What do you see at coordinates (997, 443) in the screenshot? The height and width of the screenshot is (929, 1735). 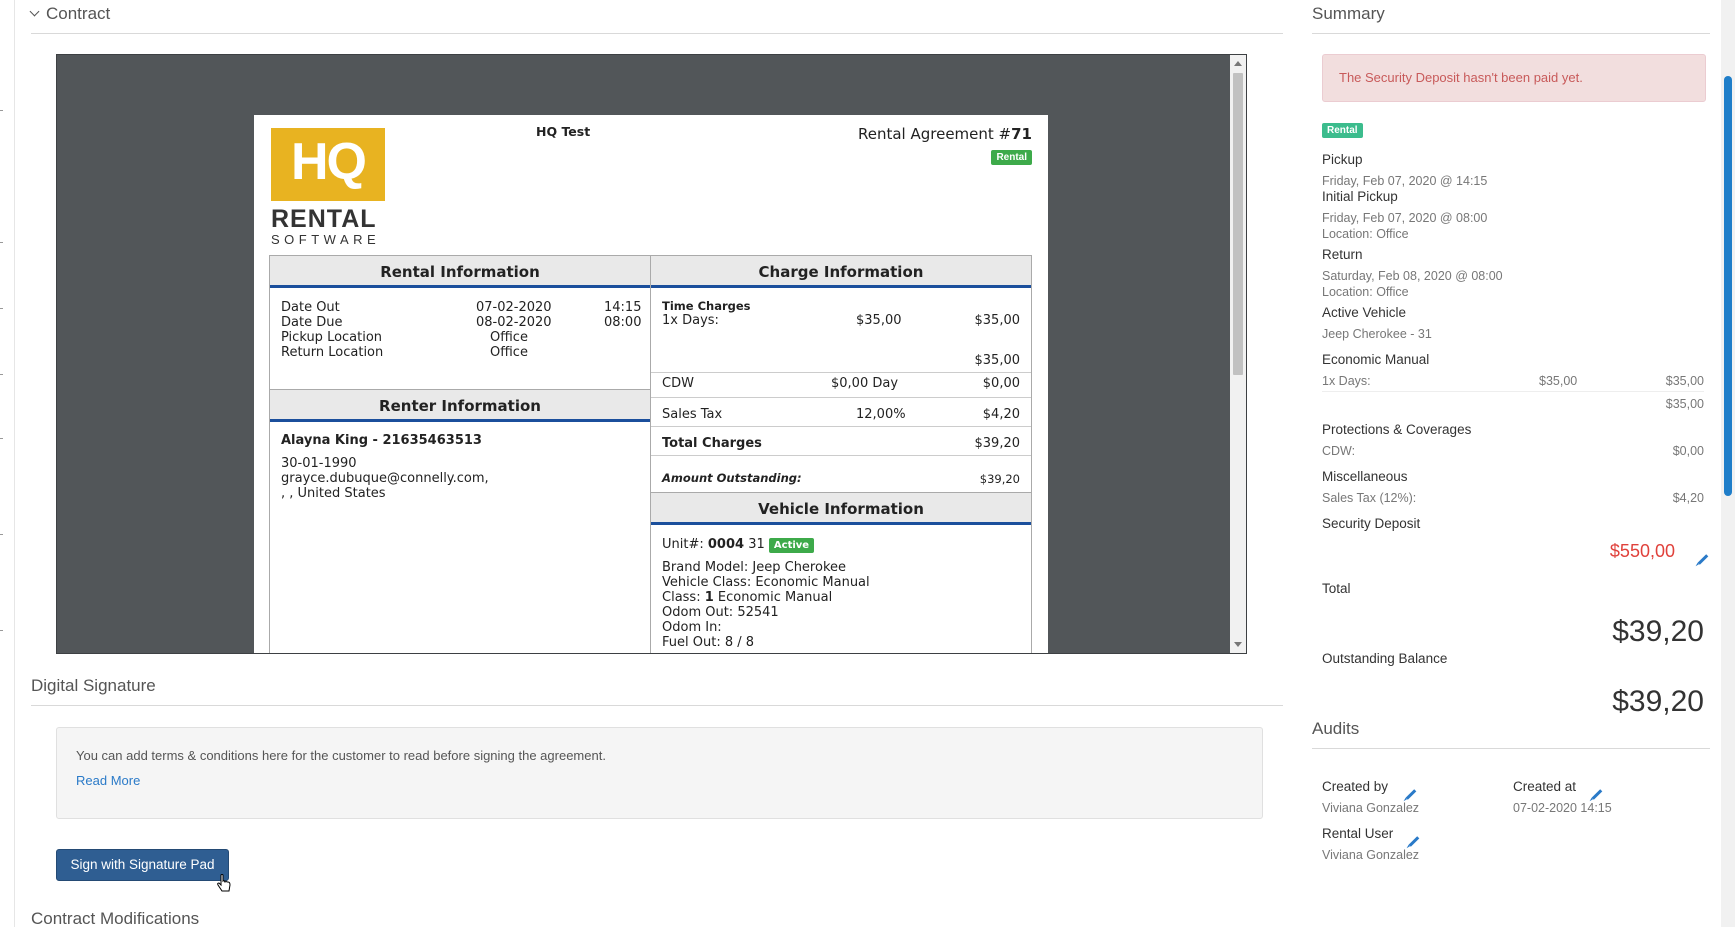 I see `total-charges-value: $39,20` at bounding box center [997, 443].